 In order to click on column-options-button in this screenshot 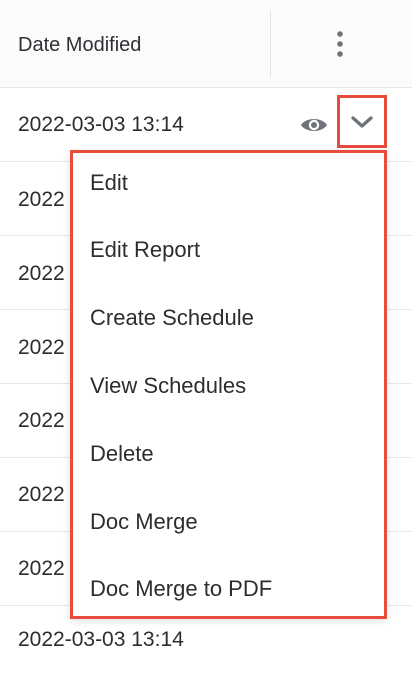, I will do `click(340, 44)`.